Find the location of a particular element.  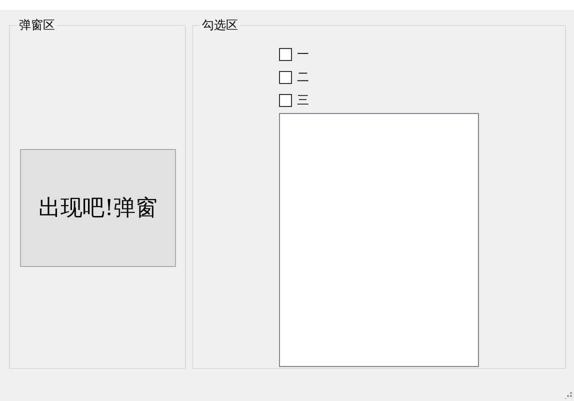

checkbox-label: 一 is located at coordinates (303, 54).